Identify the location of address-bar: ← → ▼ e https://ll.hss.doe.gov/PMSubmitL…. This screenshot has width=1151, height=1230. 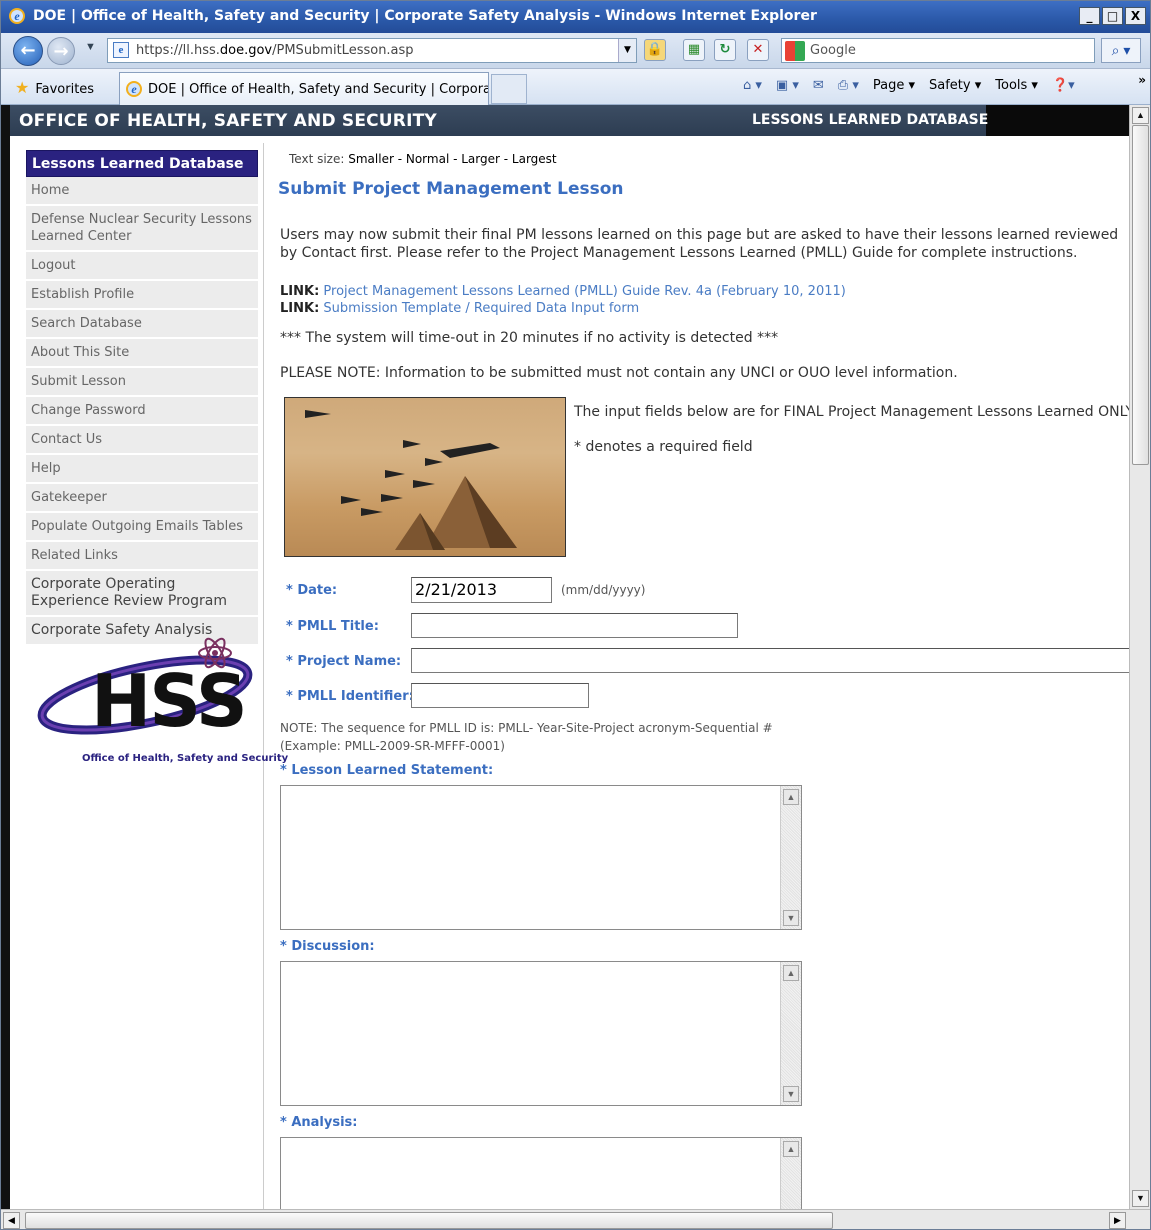
(575, 51).